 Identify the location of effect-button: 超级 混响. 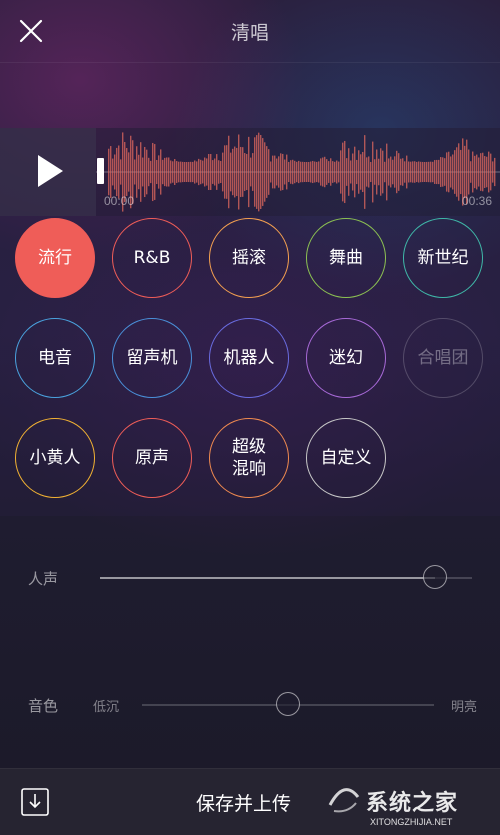
(249, 458).